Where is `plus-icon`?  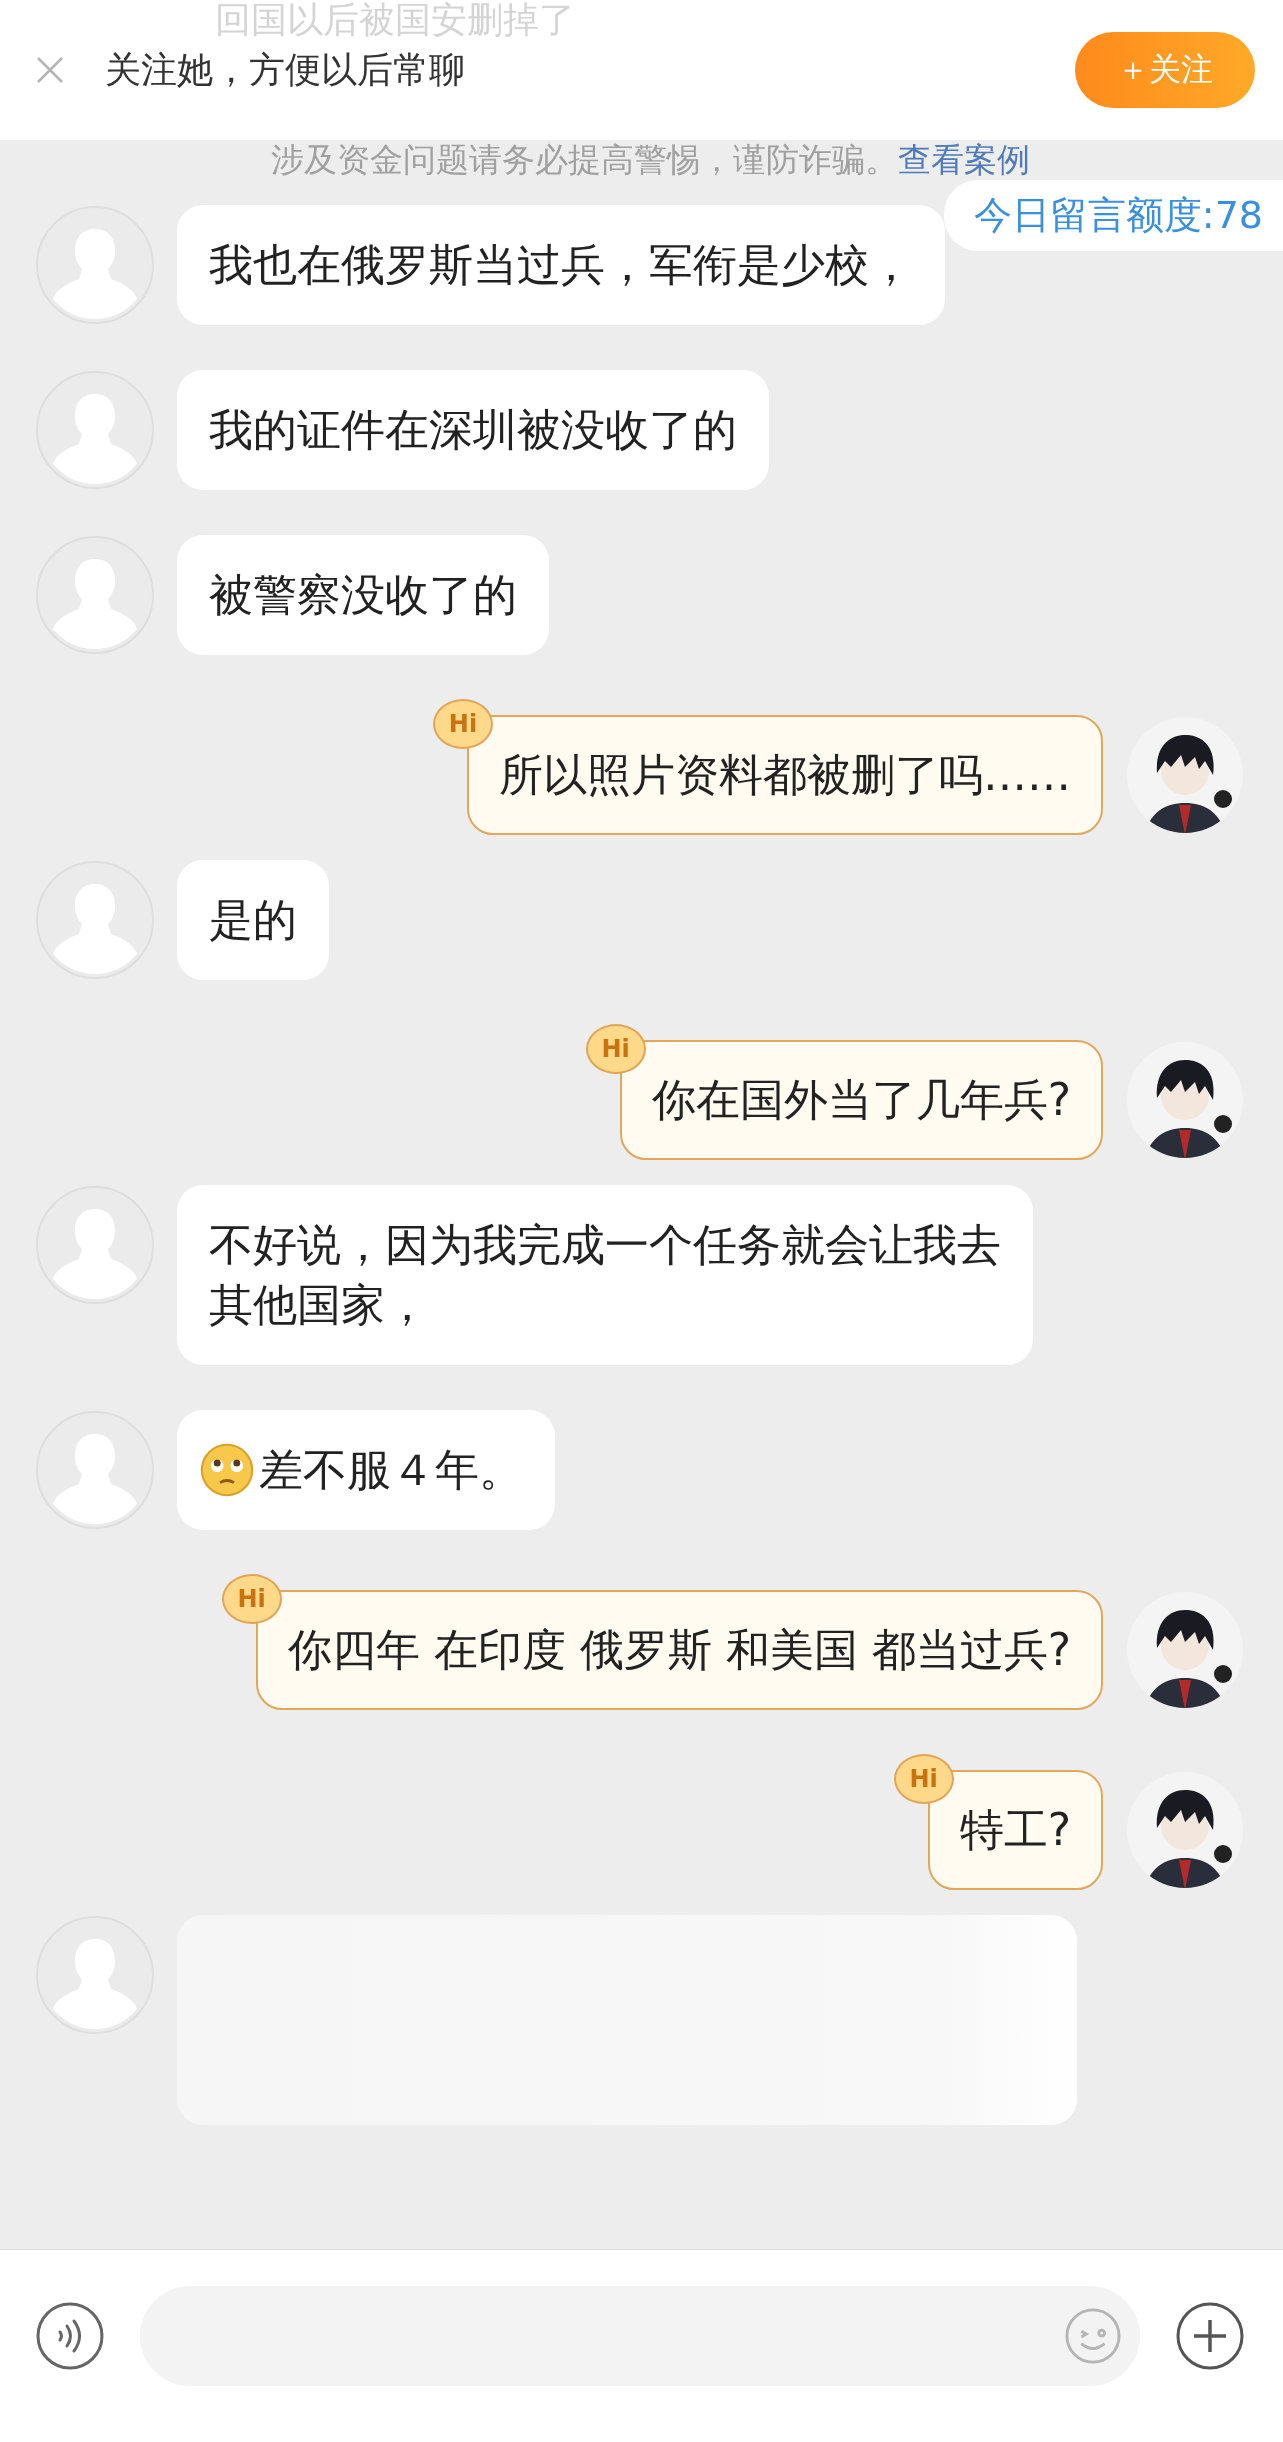
plus-icon is located at coordinates (1210, 2336).